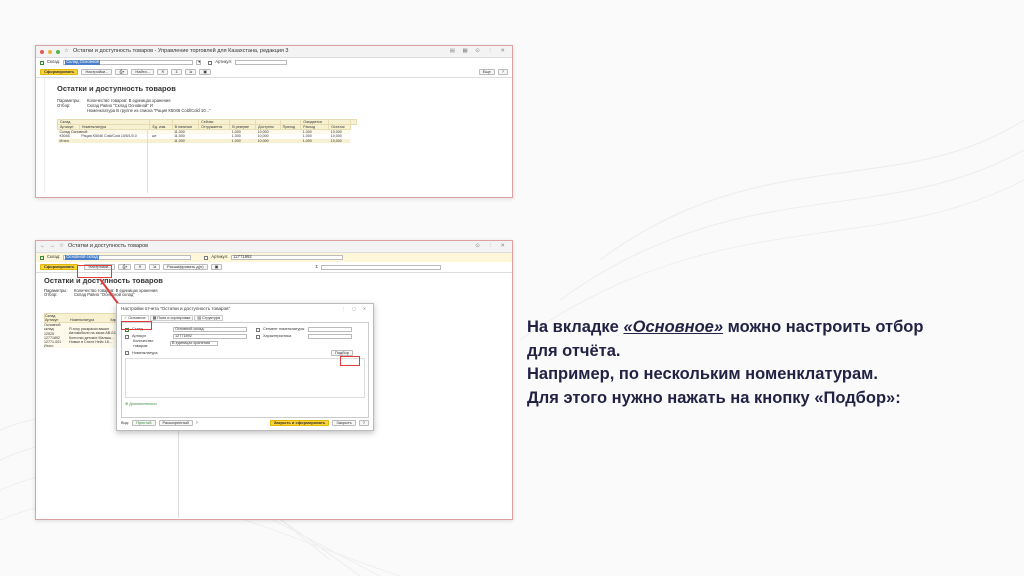 This screenshot has width=1024, height=576. I want to click on sum-field, so click(380, 267).